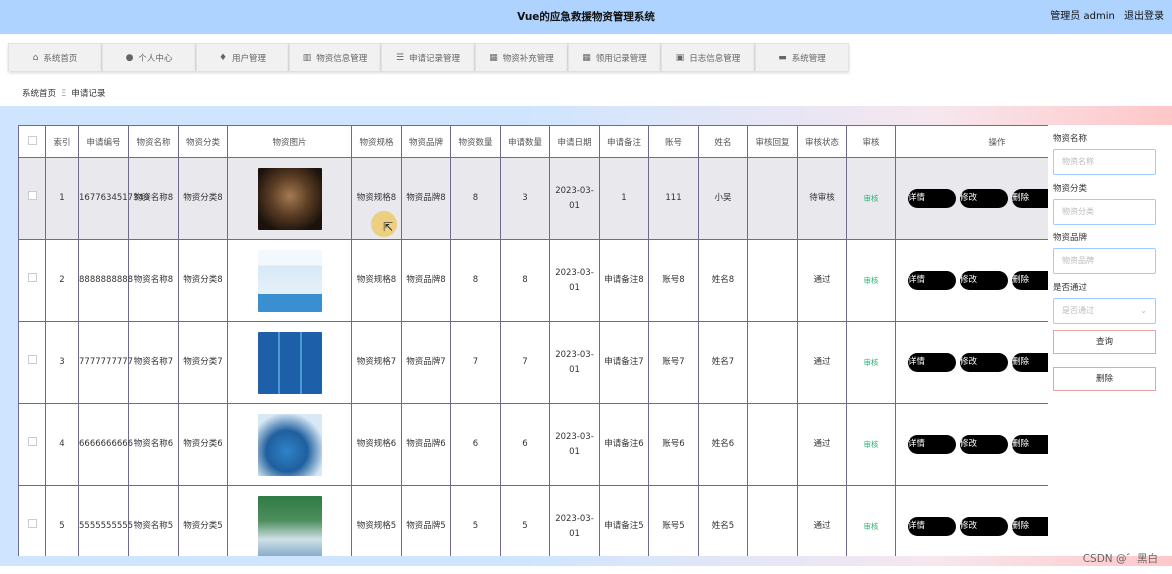 This screenshot has width=1172, height=574. I want to click on nav-item-4: ▥ 物资信息管理, so click(335, 57).